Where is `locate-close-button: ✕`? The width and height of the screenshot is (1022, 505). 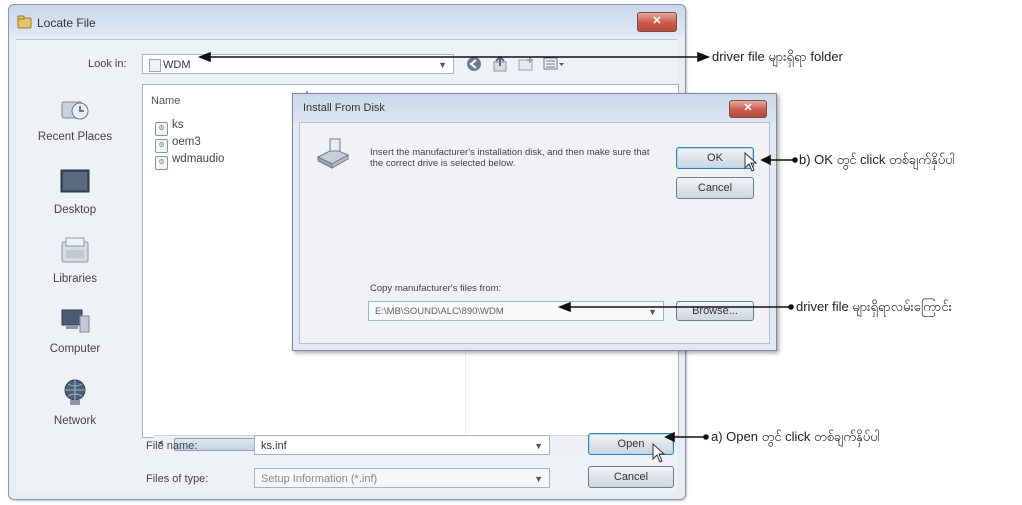 locate-close-button: ✕ is located at coordinates (657, 22).